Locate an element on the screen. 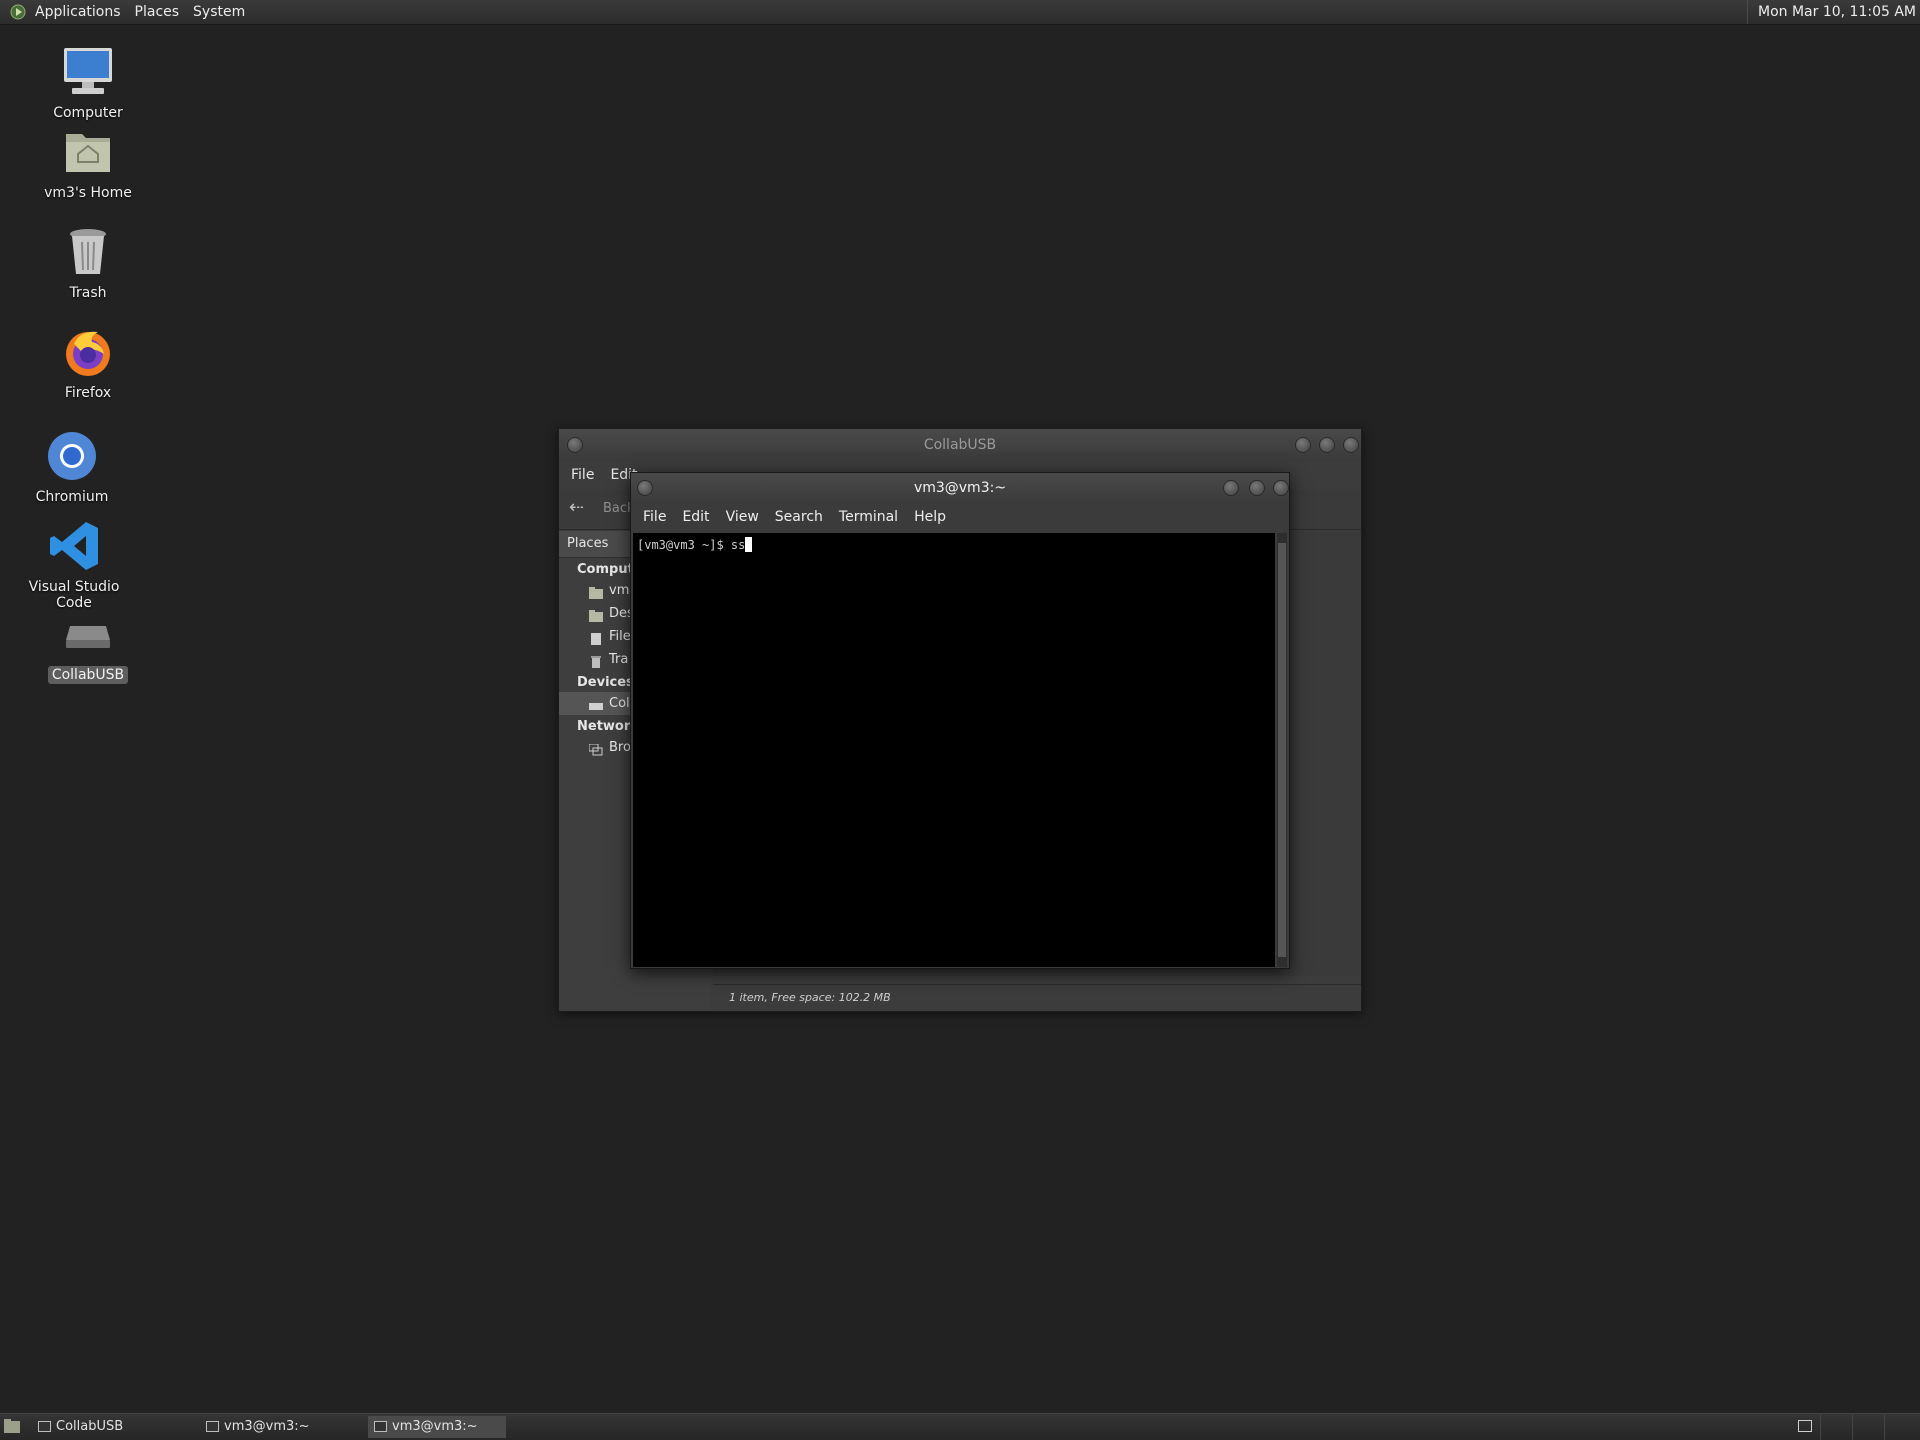  vscode-icon is located at coordinates (74, 546).